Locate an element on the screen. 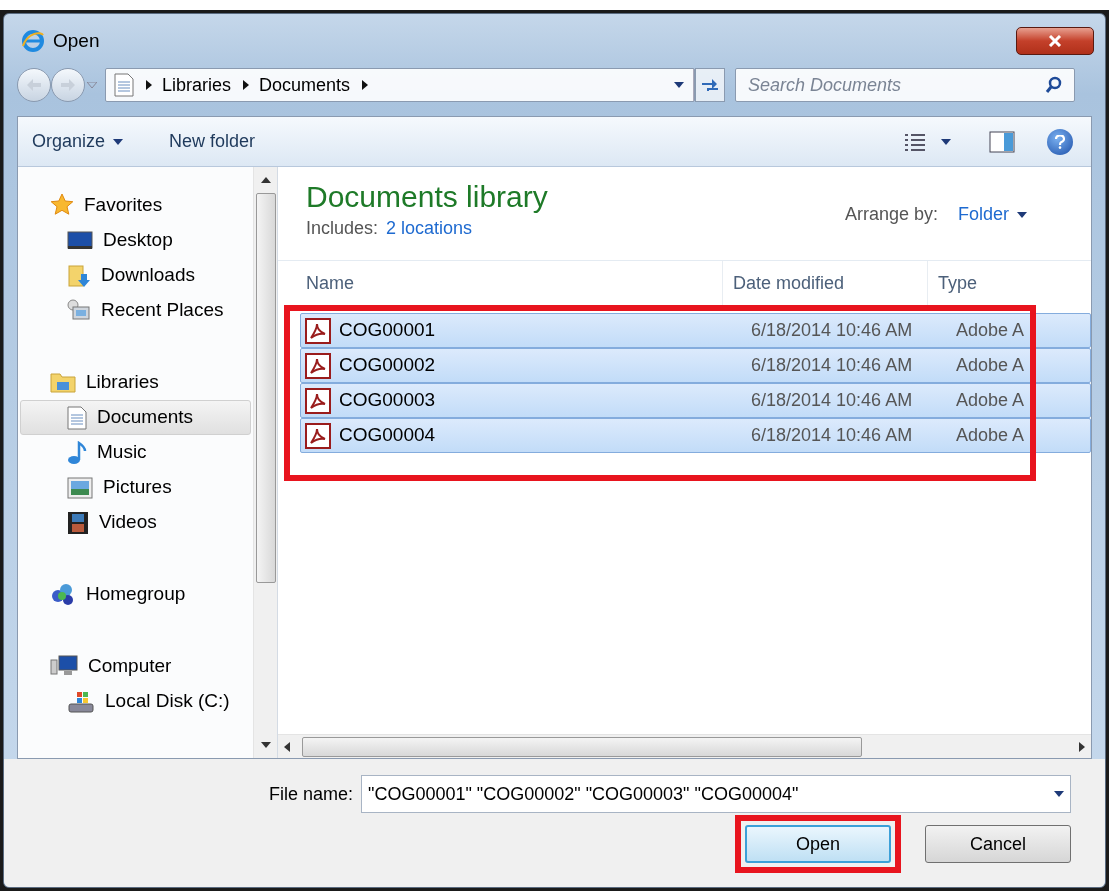  nav-item: Downloads is located at coordinates (135, 275).